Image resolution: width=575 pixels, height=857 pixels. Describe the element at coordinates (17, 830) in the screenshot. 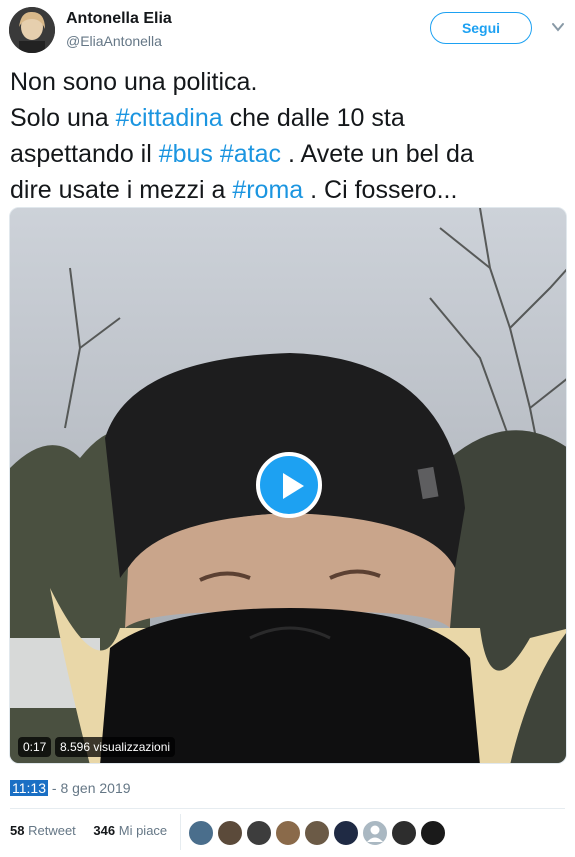

I see `retweet-count: 58` at that location.